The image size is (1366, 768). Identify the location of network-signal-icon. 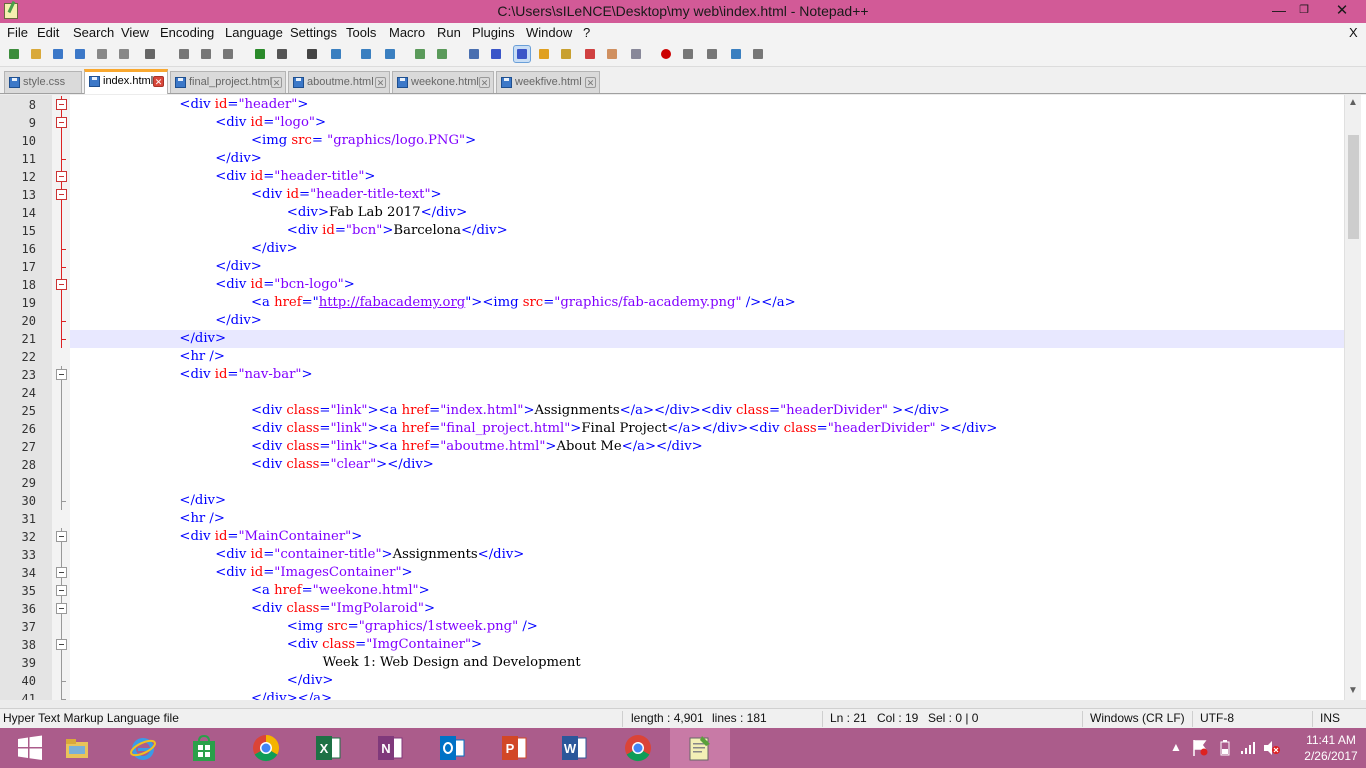
(1248, 748).